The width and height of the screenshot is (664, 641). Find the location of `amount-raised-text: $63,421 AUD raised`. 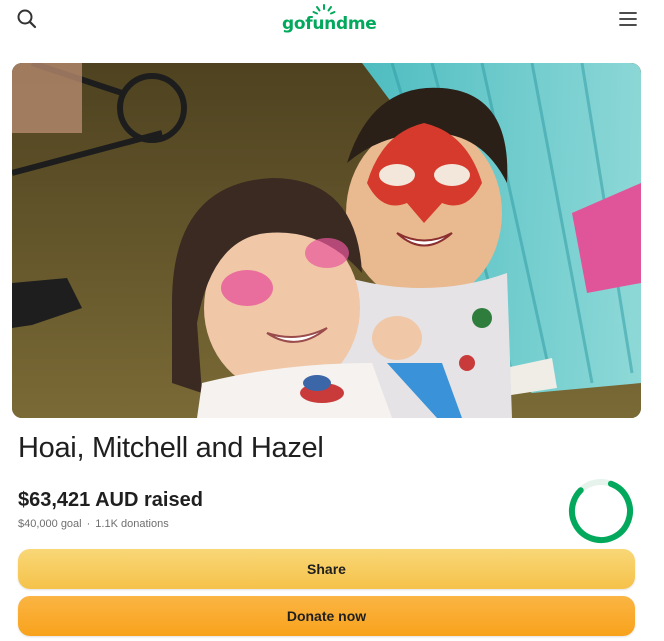

amount-raised-text: $63,421 AUD raised is located at coordinates (110, 500).